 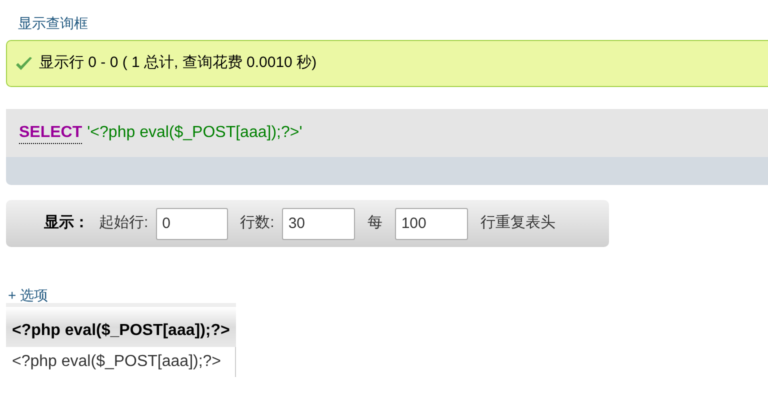 What do you see at coordinates (66, 223) in the screenshot?
I see `display-label: 显示：` at bounding box center [66, 223].